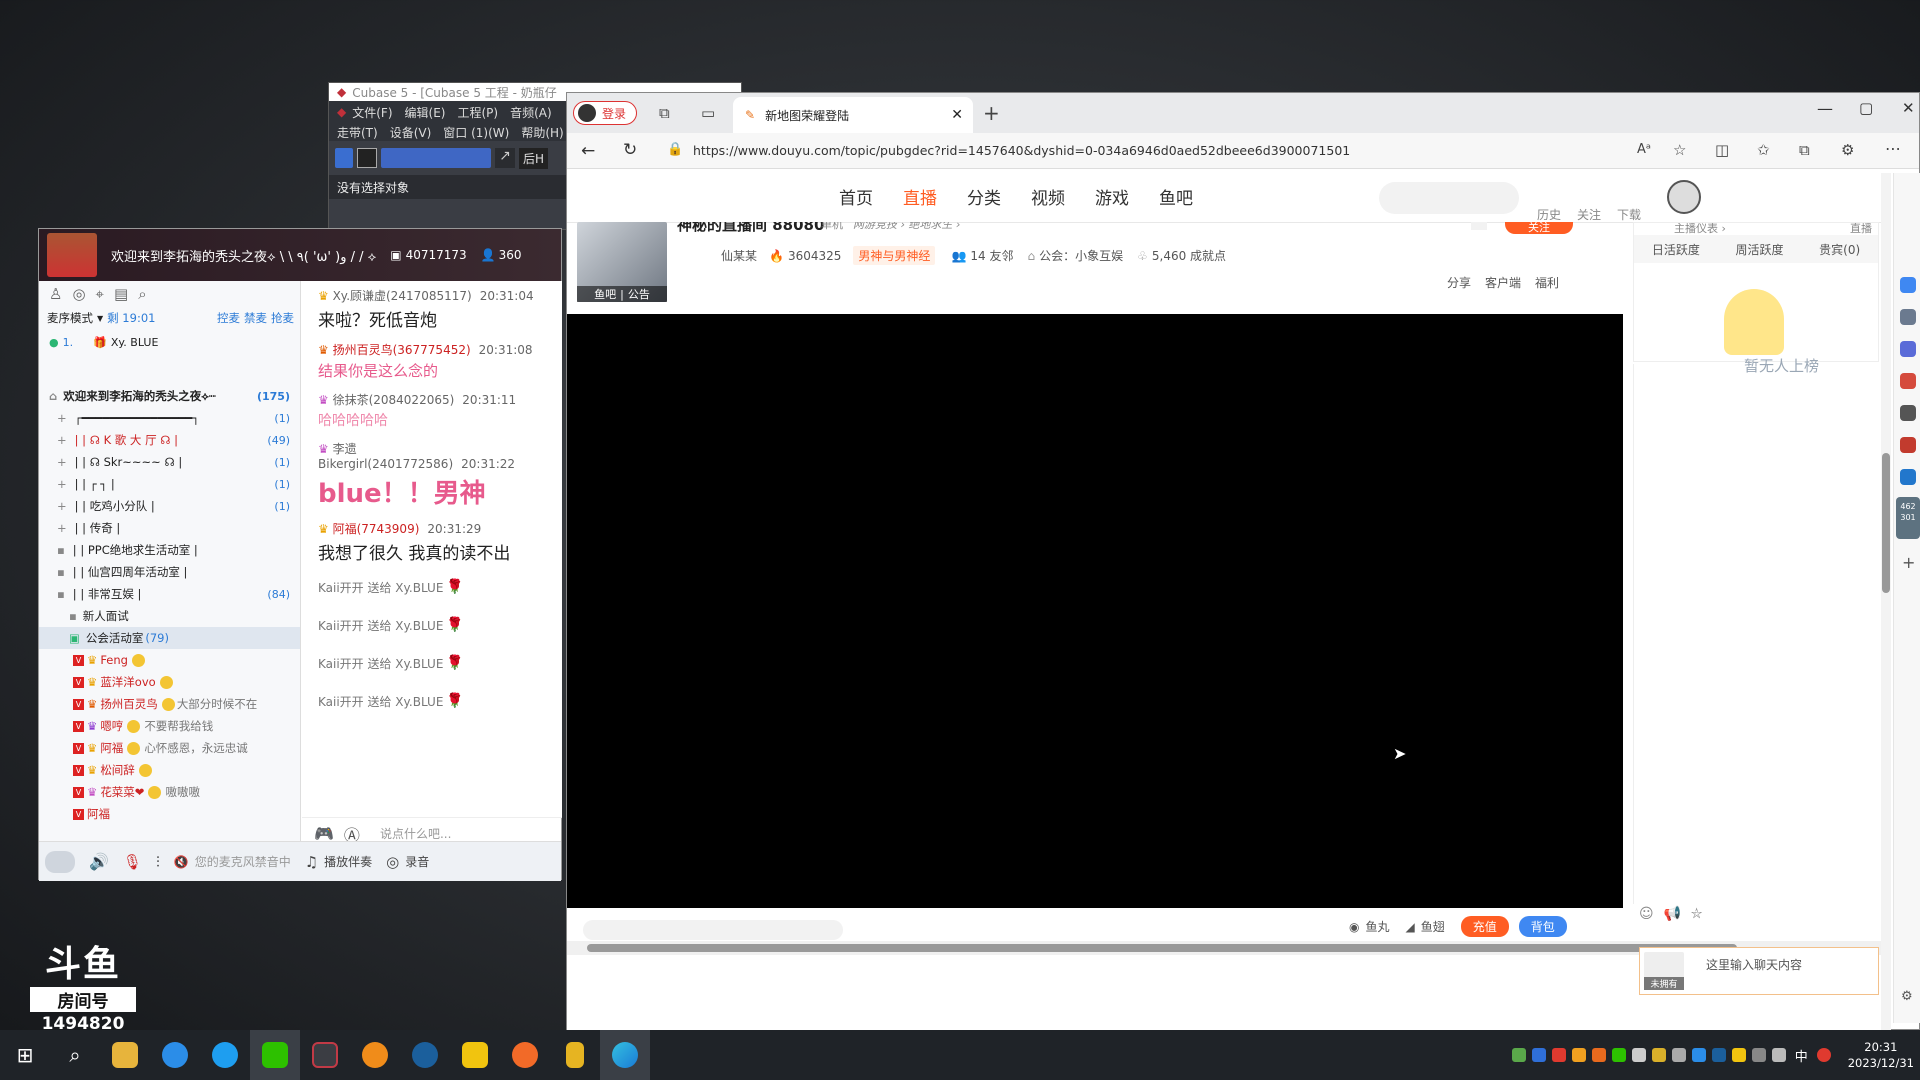 The width and height of the screenshot is (1920, 1080). Describe the element at coordinates (588, 151) in the screenshot. I see `back-icon: ←` at that location.